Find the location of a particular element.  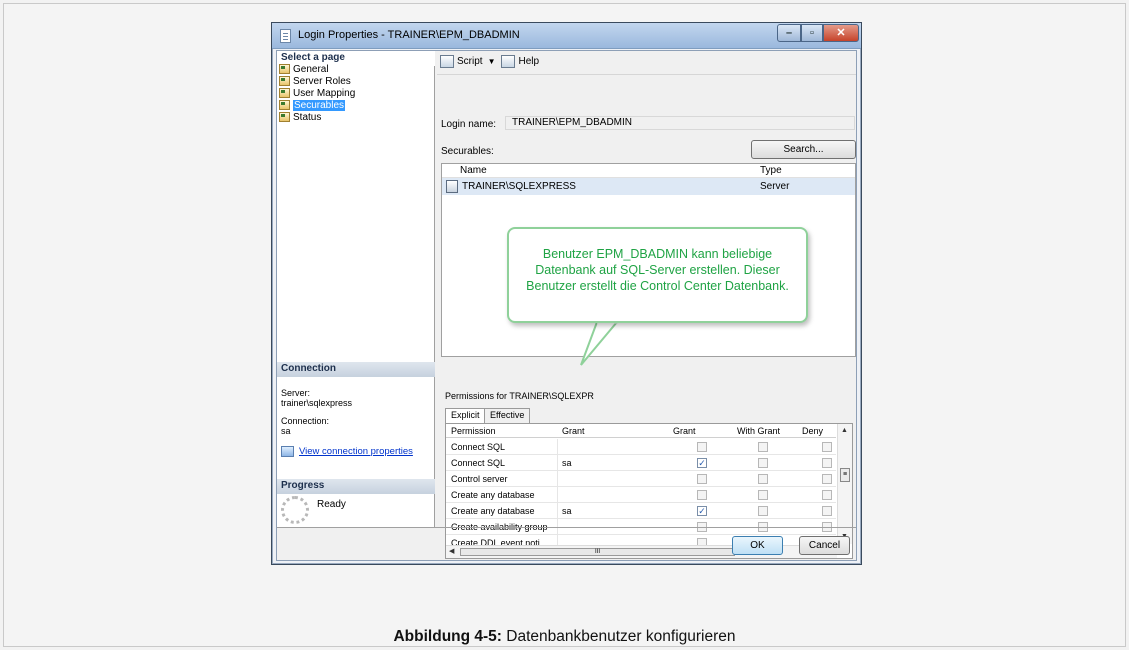

sidebar-item-user-mapping: User Mapping is located at coordinates (317, 93).